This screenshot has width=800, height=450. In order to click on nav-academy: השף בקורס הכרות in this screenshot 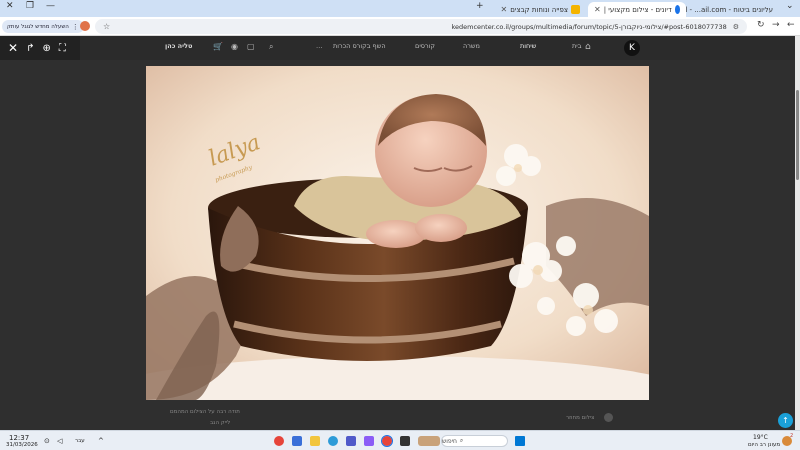, I will do `click(359, 46)`.